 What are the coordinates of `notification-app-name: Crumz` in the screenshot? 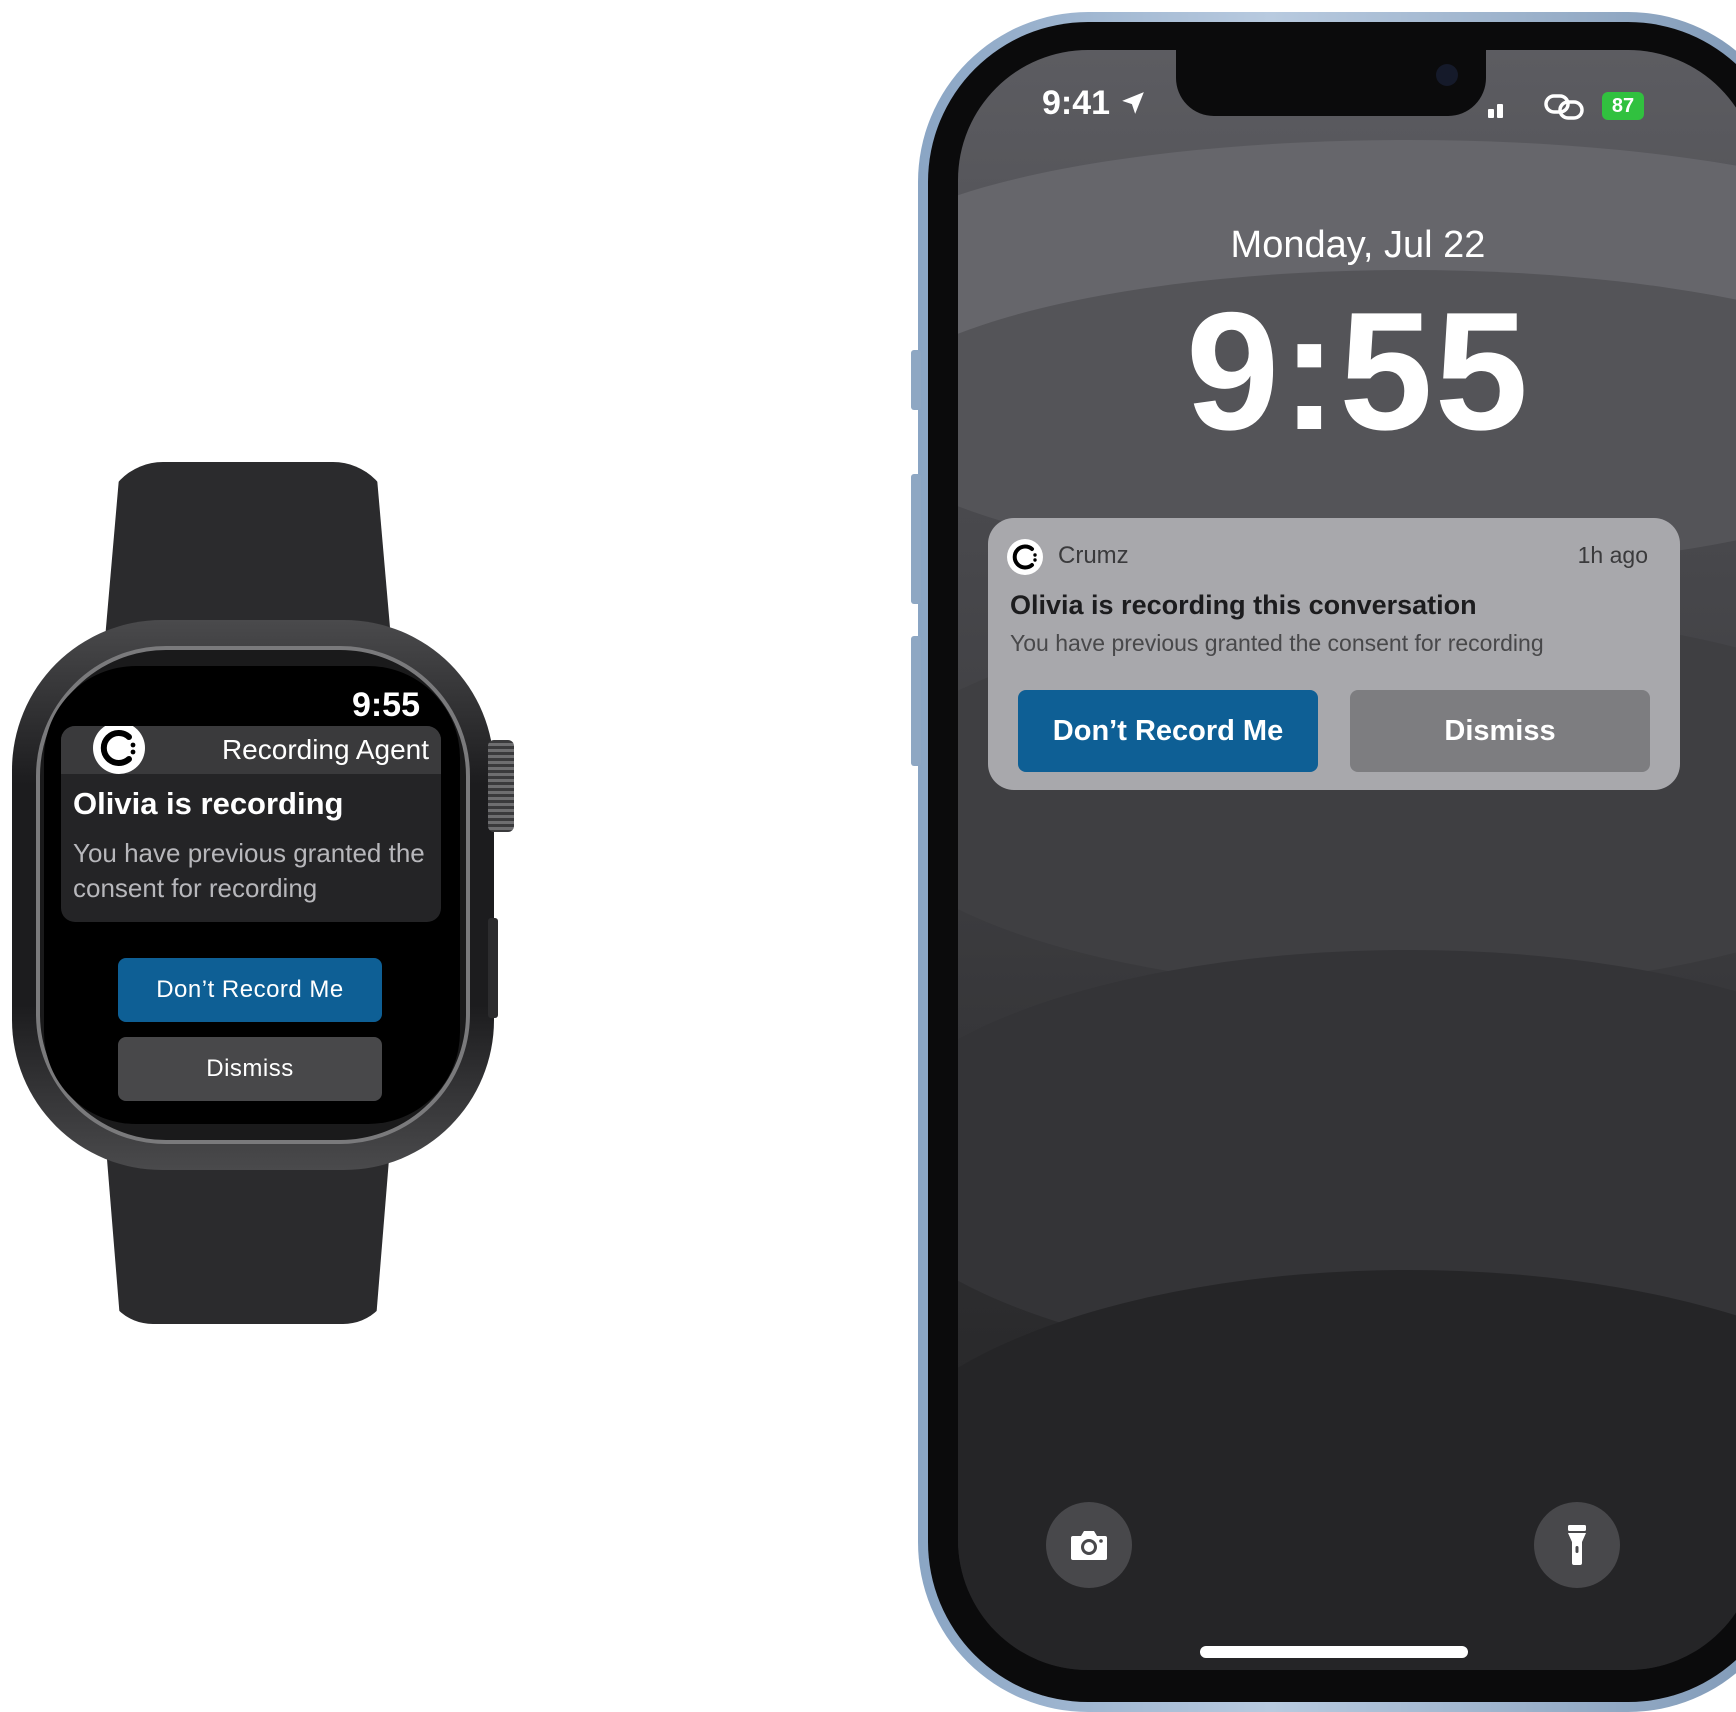 It's located at (1093, 555).